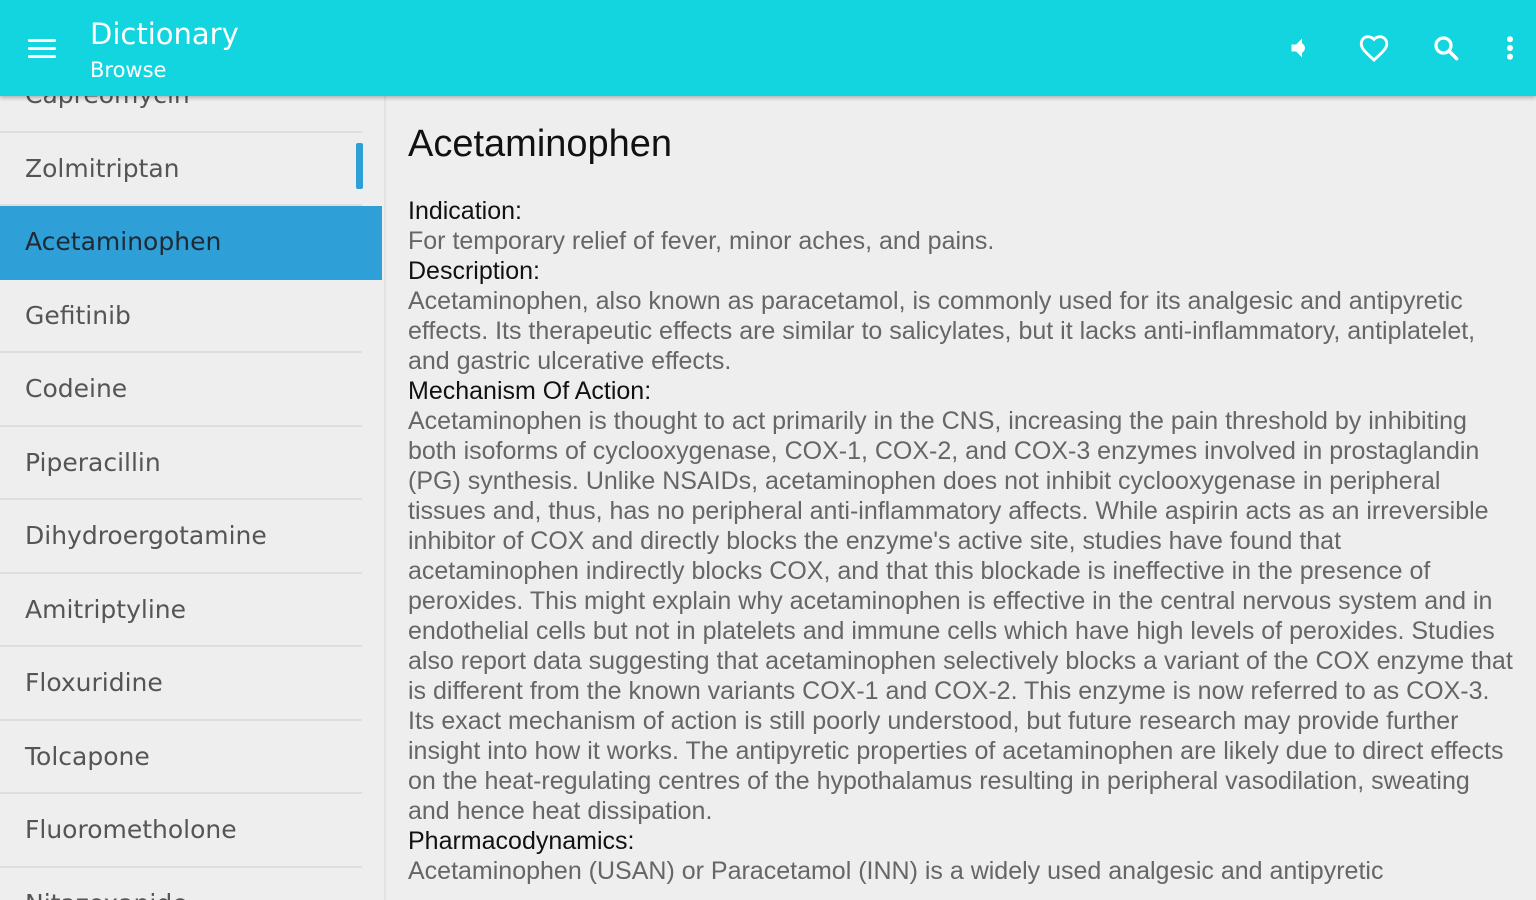  I want to click on app-bar: Dictionary Browse, so click(768, 48).